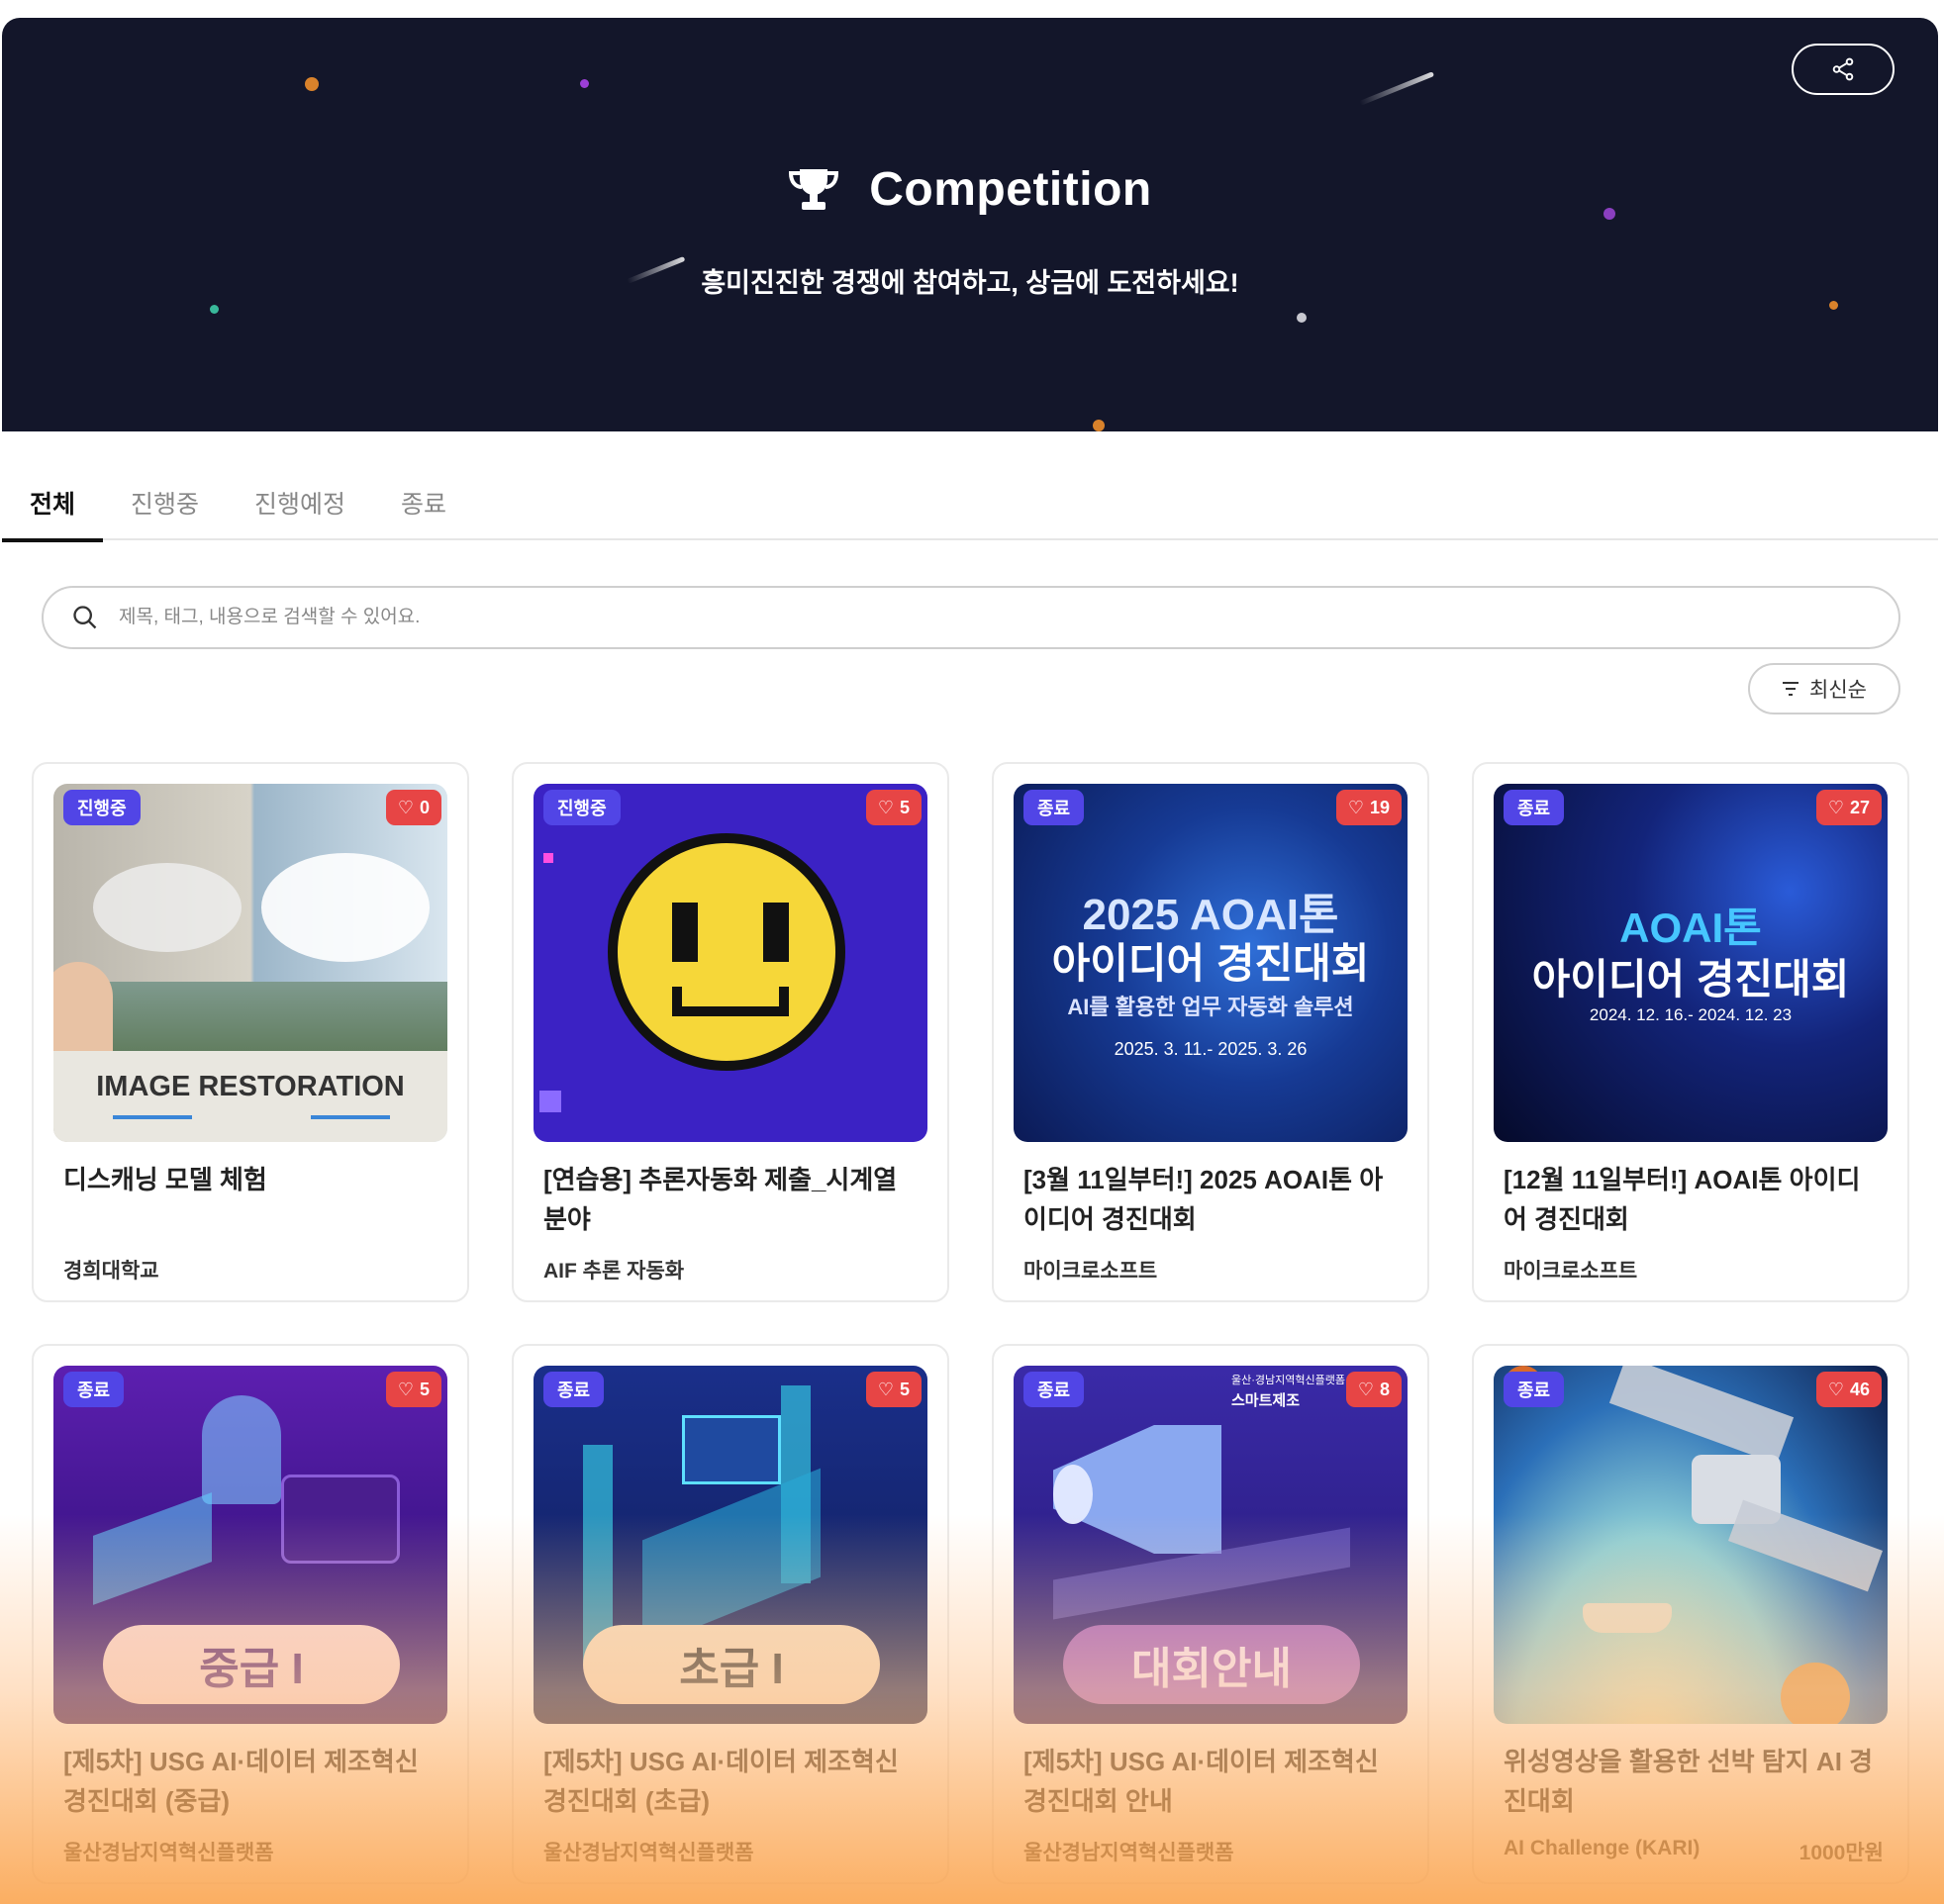 The width and height of the screenshot is (1944, 1904). I want to click on card-thumbnail: 중급 I, so click(250, 1545).